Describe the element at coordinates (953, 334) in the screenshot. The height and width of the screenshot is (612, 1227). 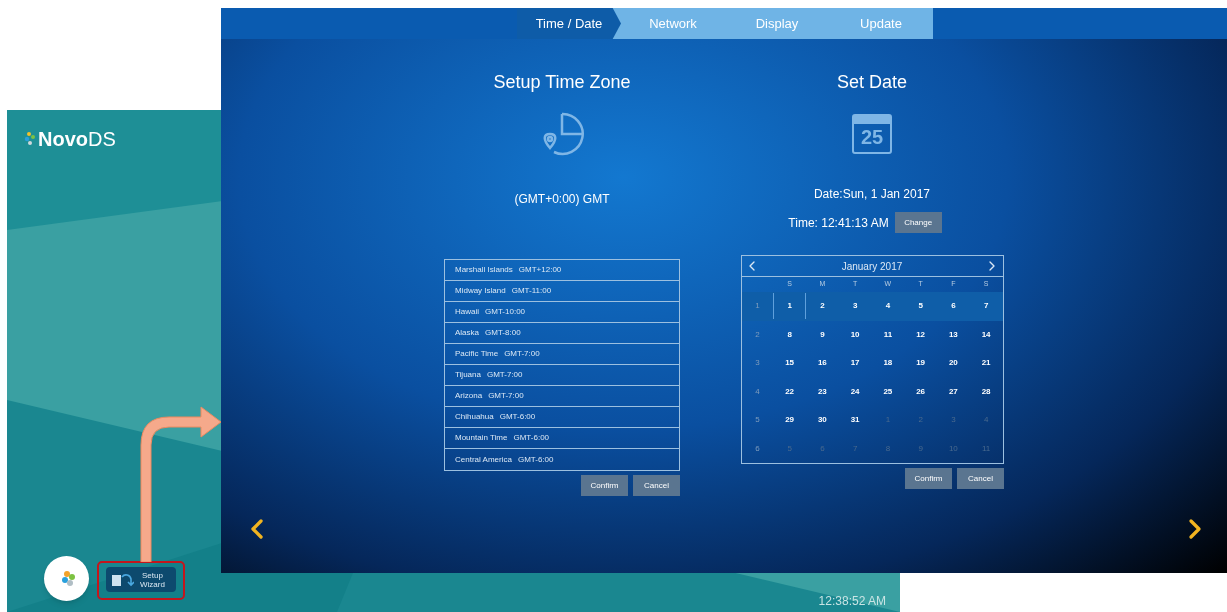
I see `calendar-day: 13` at that location.